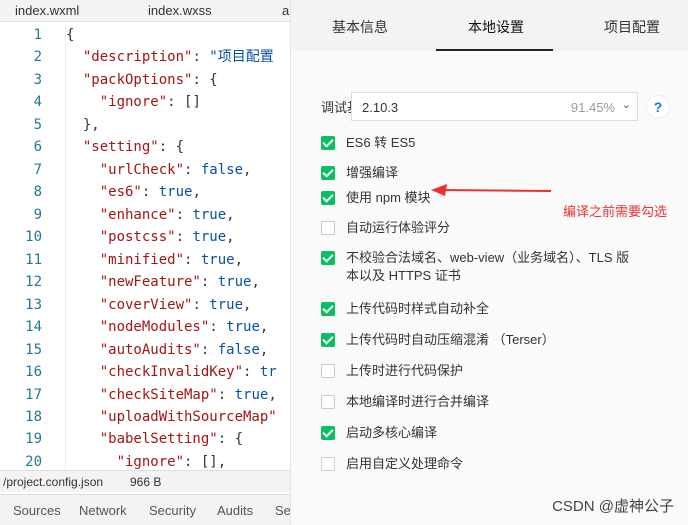 Image resolution: width=688 pixels, height=525 pixels. I want to click on code-line: "newFeature": true,, so click(163, 282).